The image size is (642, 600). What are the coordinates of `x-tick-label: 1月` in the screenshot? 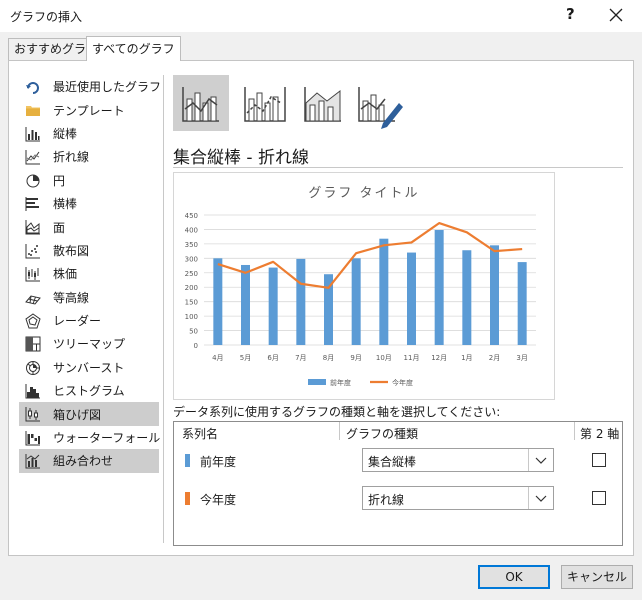 It's located at (466, 358).